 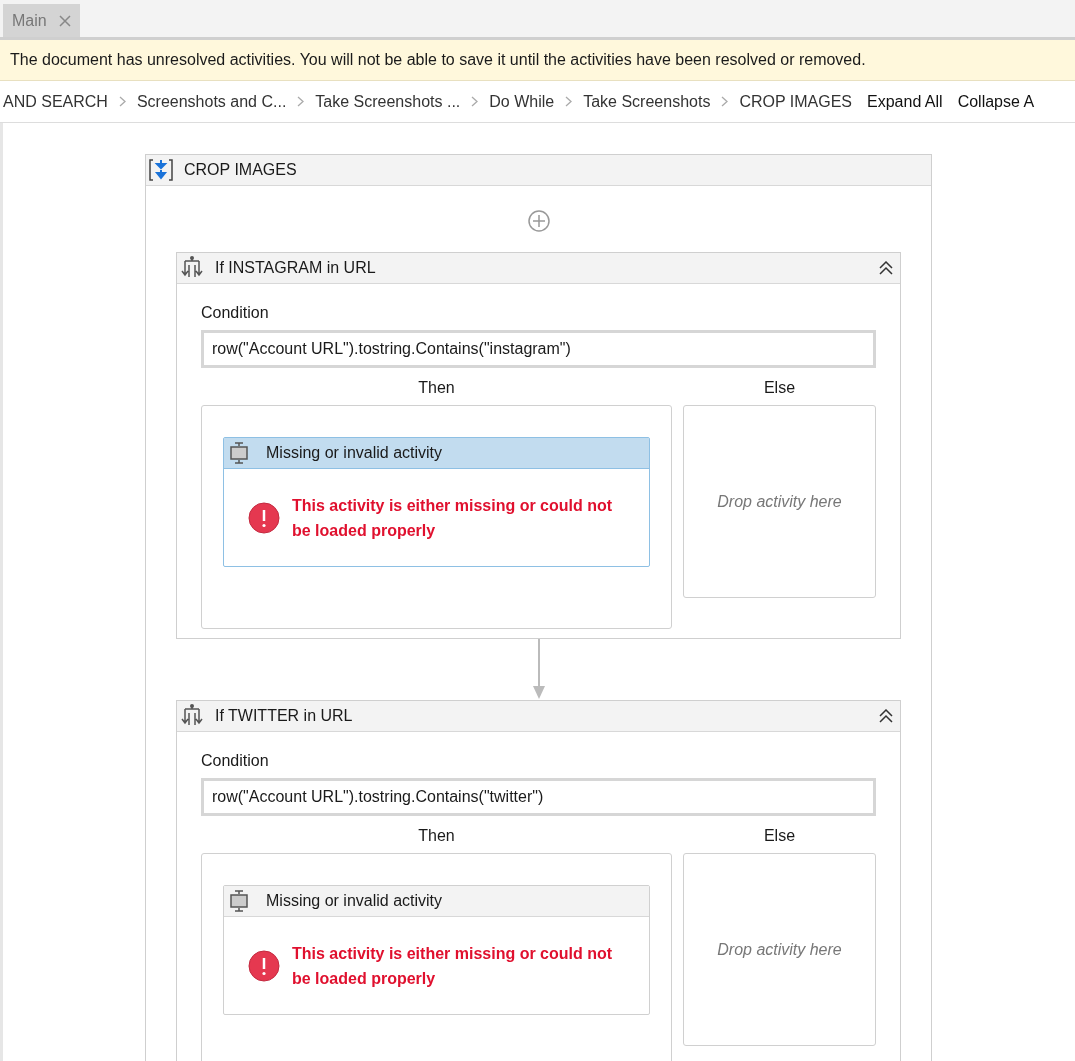 I want to click on activity-title: If TWITTER in URL, so click(x=284, y=716).